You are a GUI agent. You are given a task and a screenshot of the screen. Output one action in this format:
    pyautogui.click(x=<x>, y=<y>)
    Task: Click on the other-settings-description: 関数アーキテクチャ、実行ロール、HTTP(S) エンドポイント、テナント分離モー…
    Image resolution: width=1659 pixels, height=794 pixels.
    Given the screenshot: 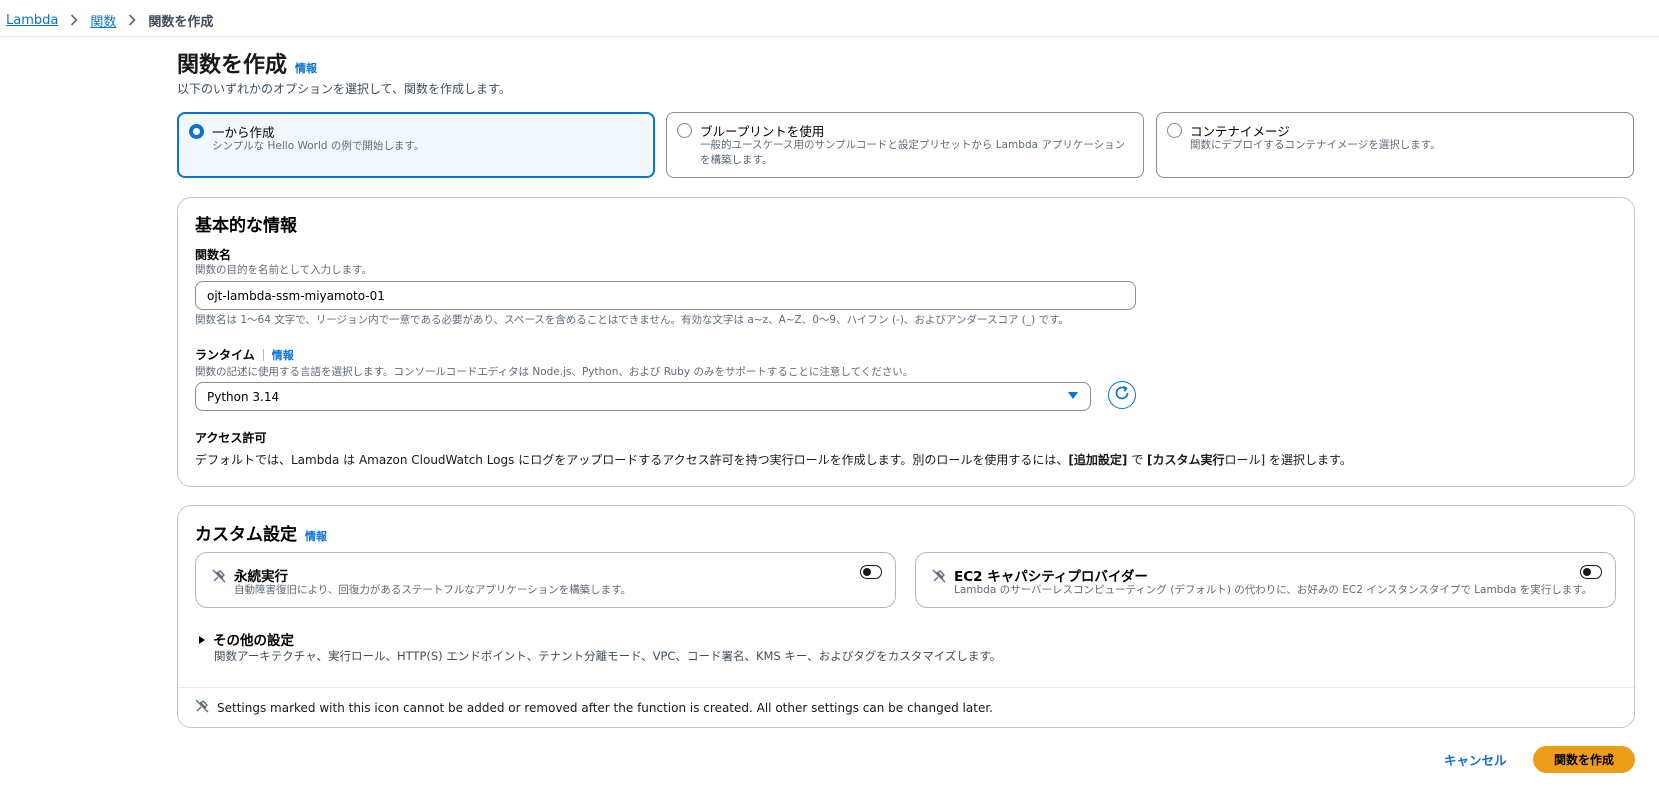 What is the action you would take?
    pyautogui.click(x=608, y=656)
    